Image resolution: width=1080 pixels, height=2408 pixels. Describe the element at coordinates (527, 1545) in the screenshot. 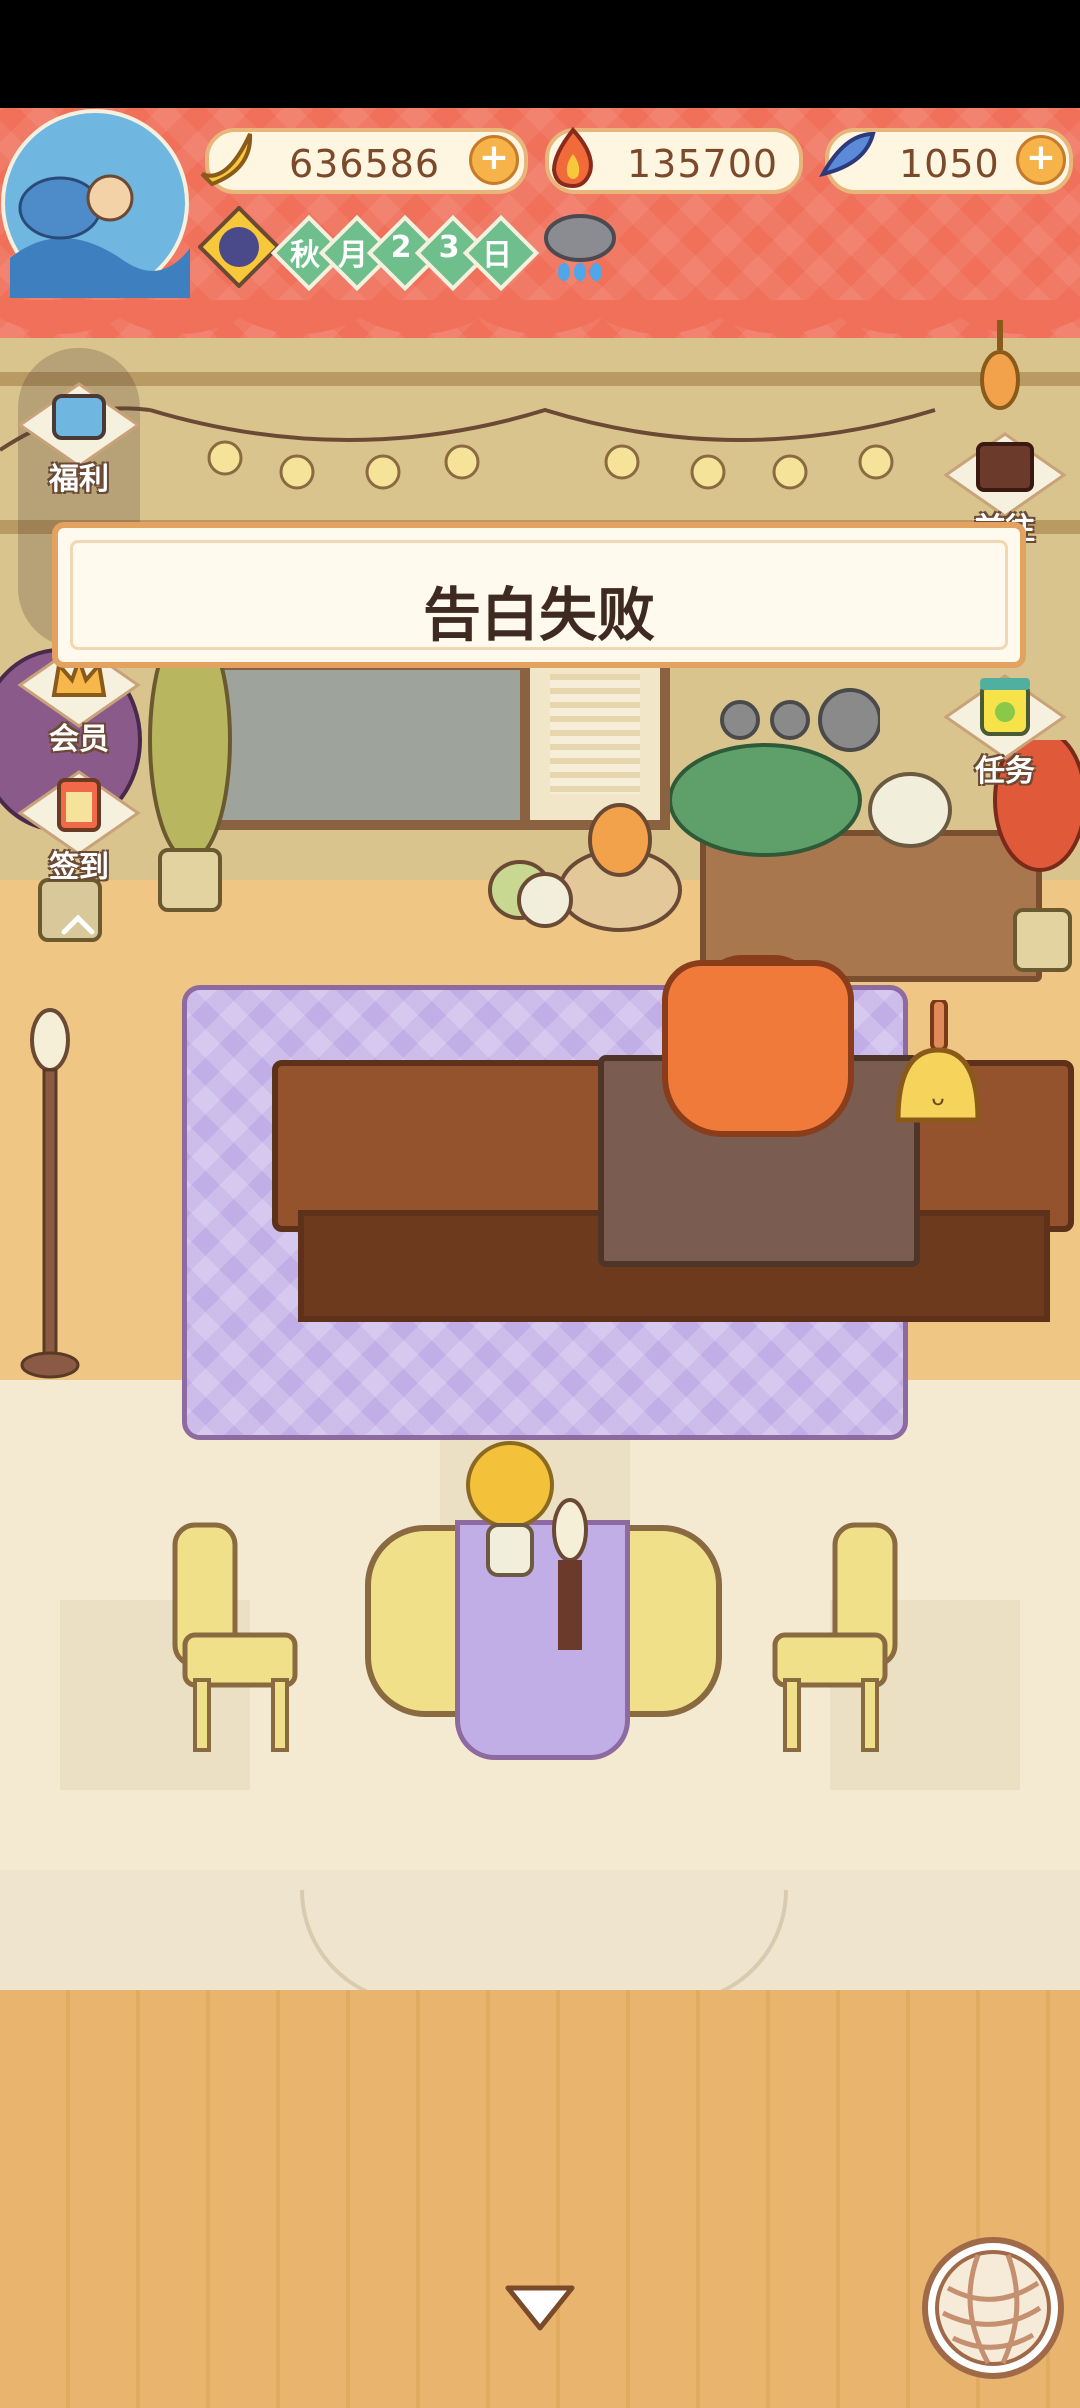

I see `flower-vase-and-candle` at that location.